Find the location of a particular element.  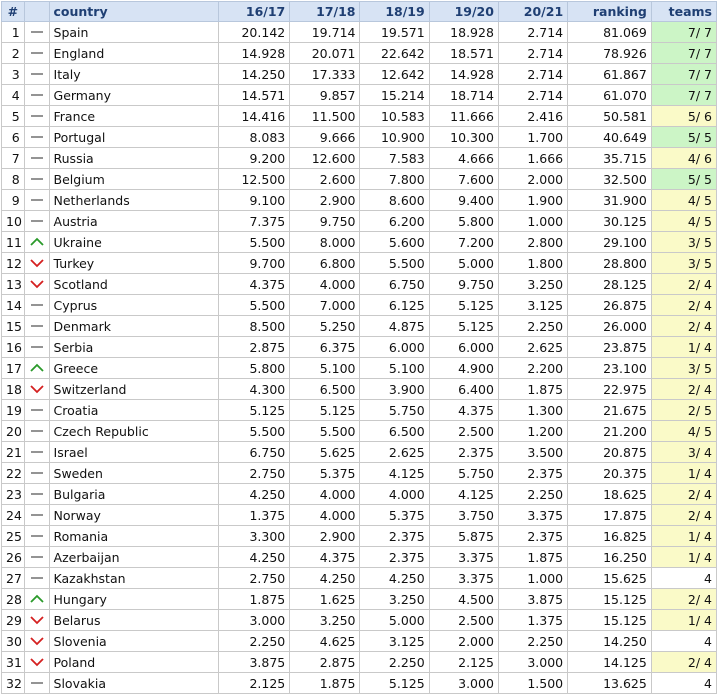

season-points-2: 9.666 is located at coordinates (325, 137).